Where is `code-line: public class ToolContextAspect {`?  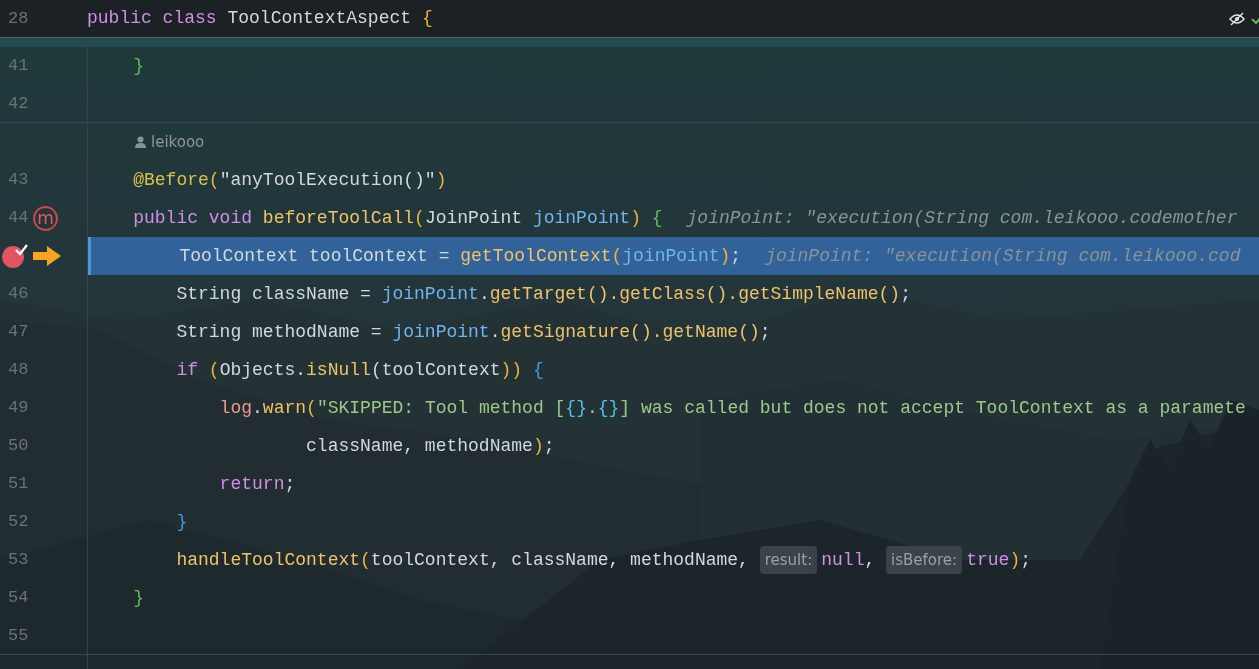 code-line: public class ToolContextAspect { is located at coordinates (260, 18).